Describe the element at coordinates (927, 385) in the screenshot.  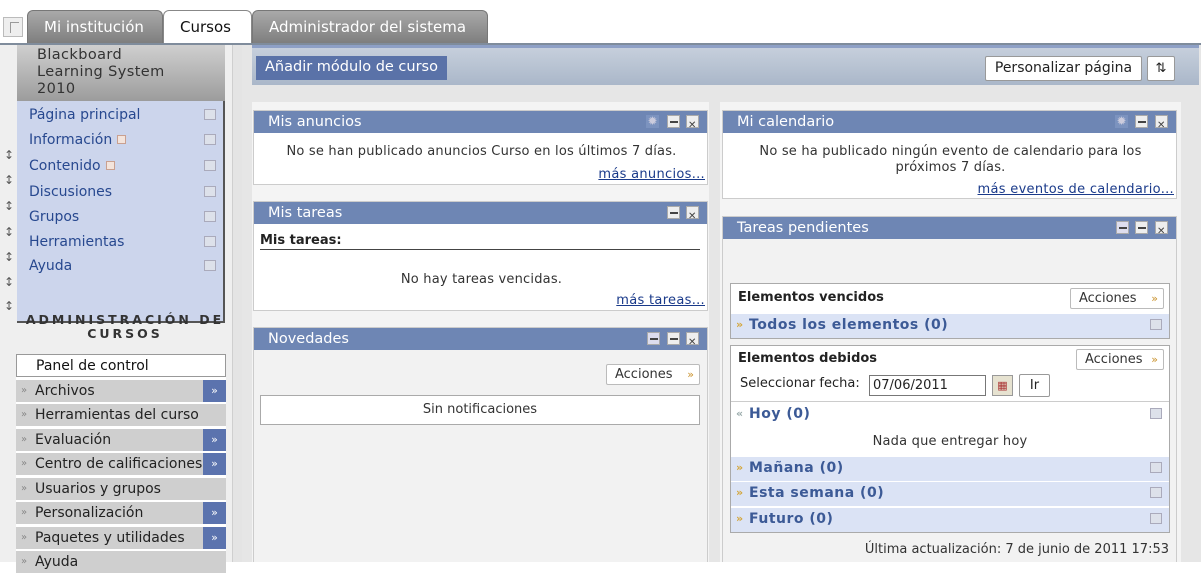
I see `date-input: 07/06/2011` at that location.